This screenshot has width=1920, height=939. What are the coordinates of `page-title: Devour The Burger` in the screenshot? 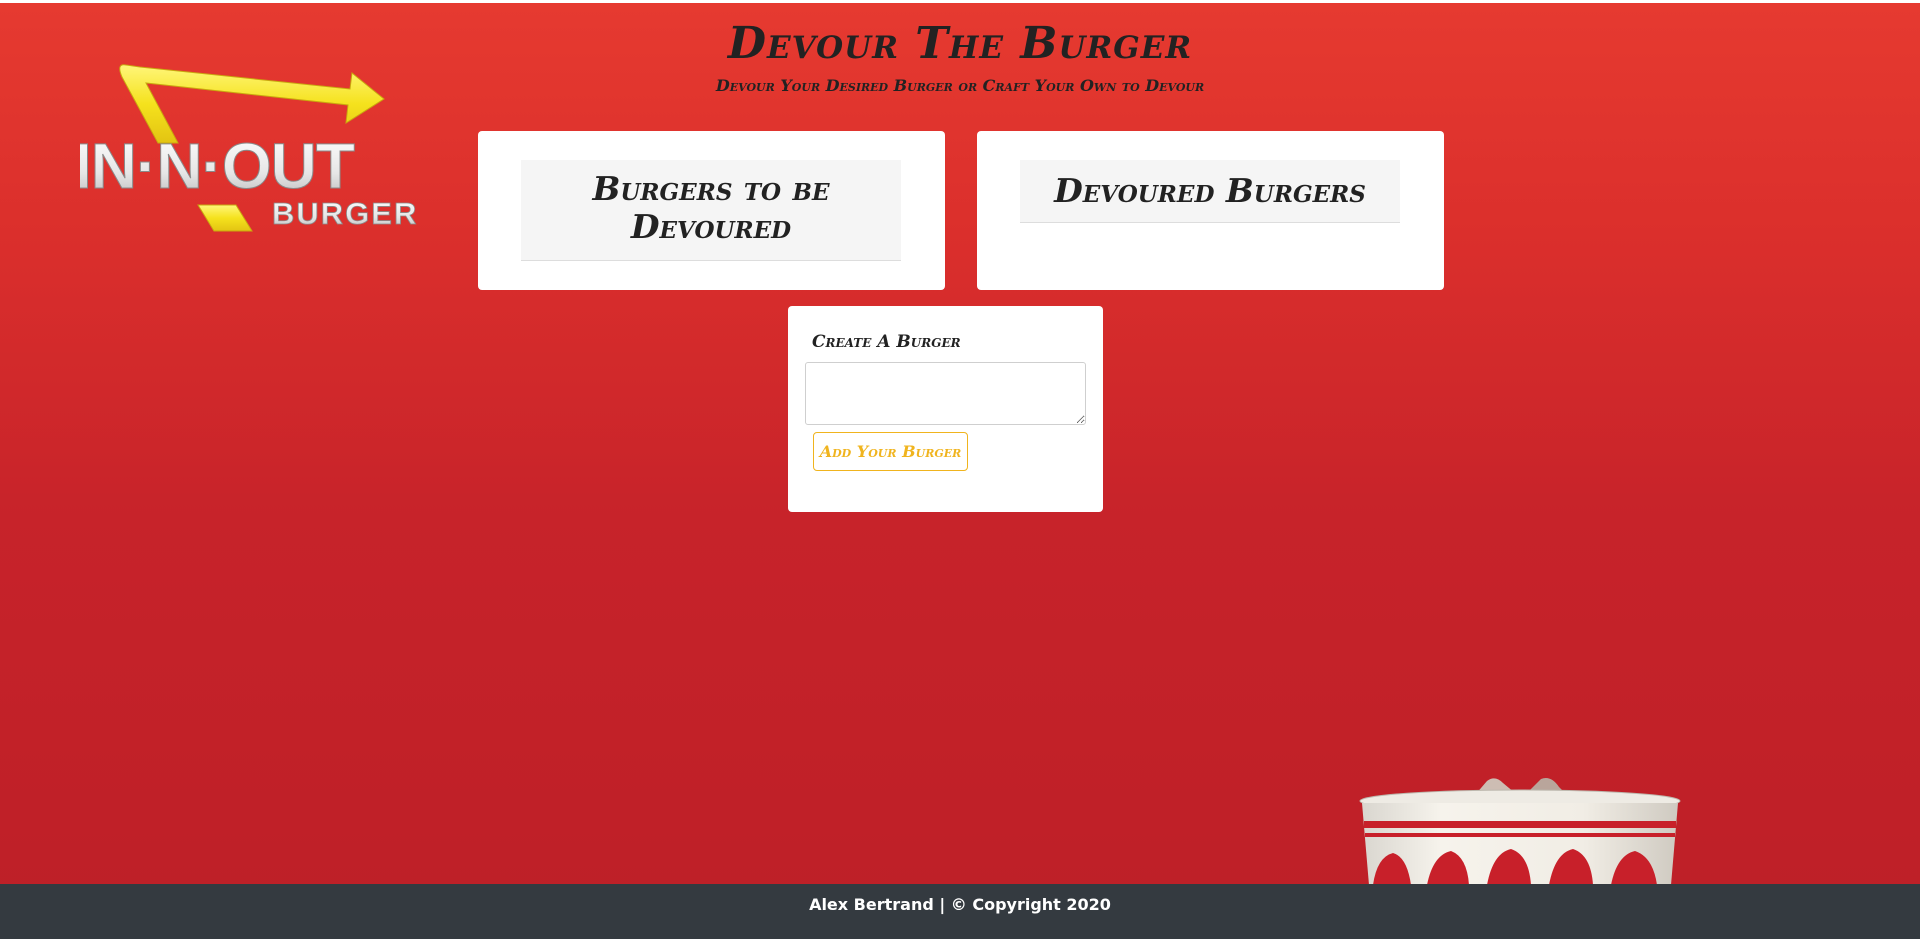 It's located at (960, 43).